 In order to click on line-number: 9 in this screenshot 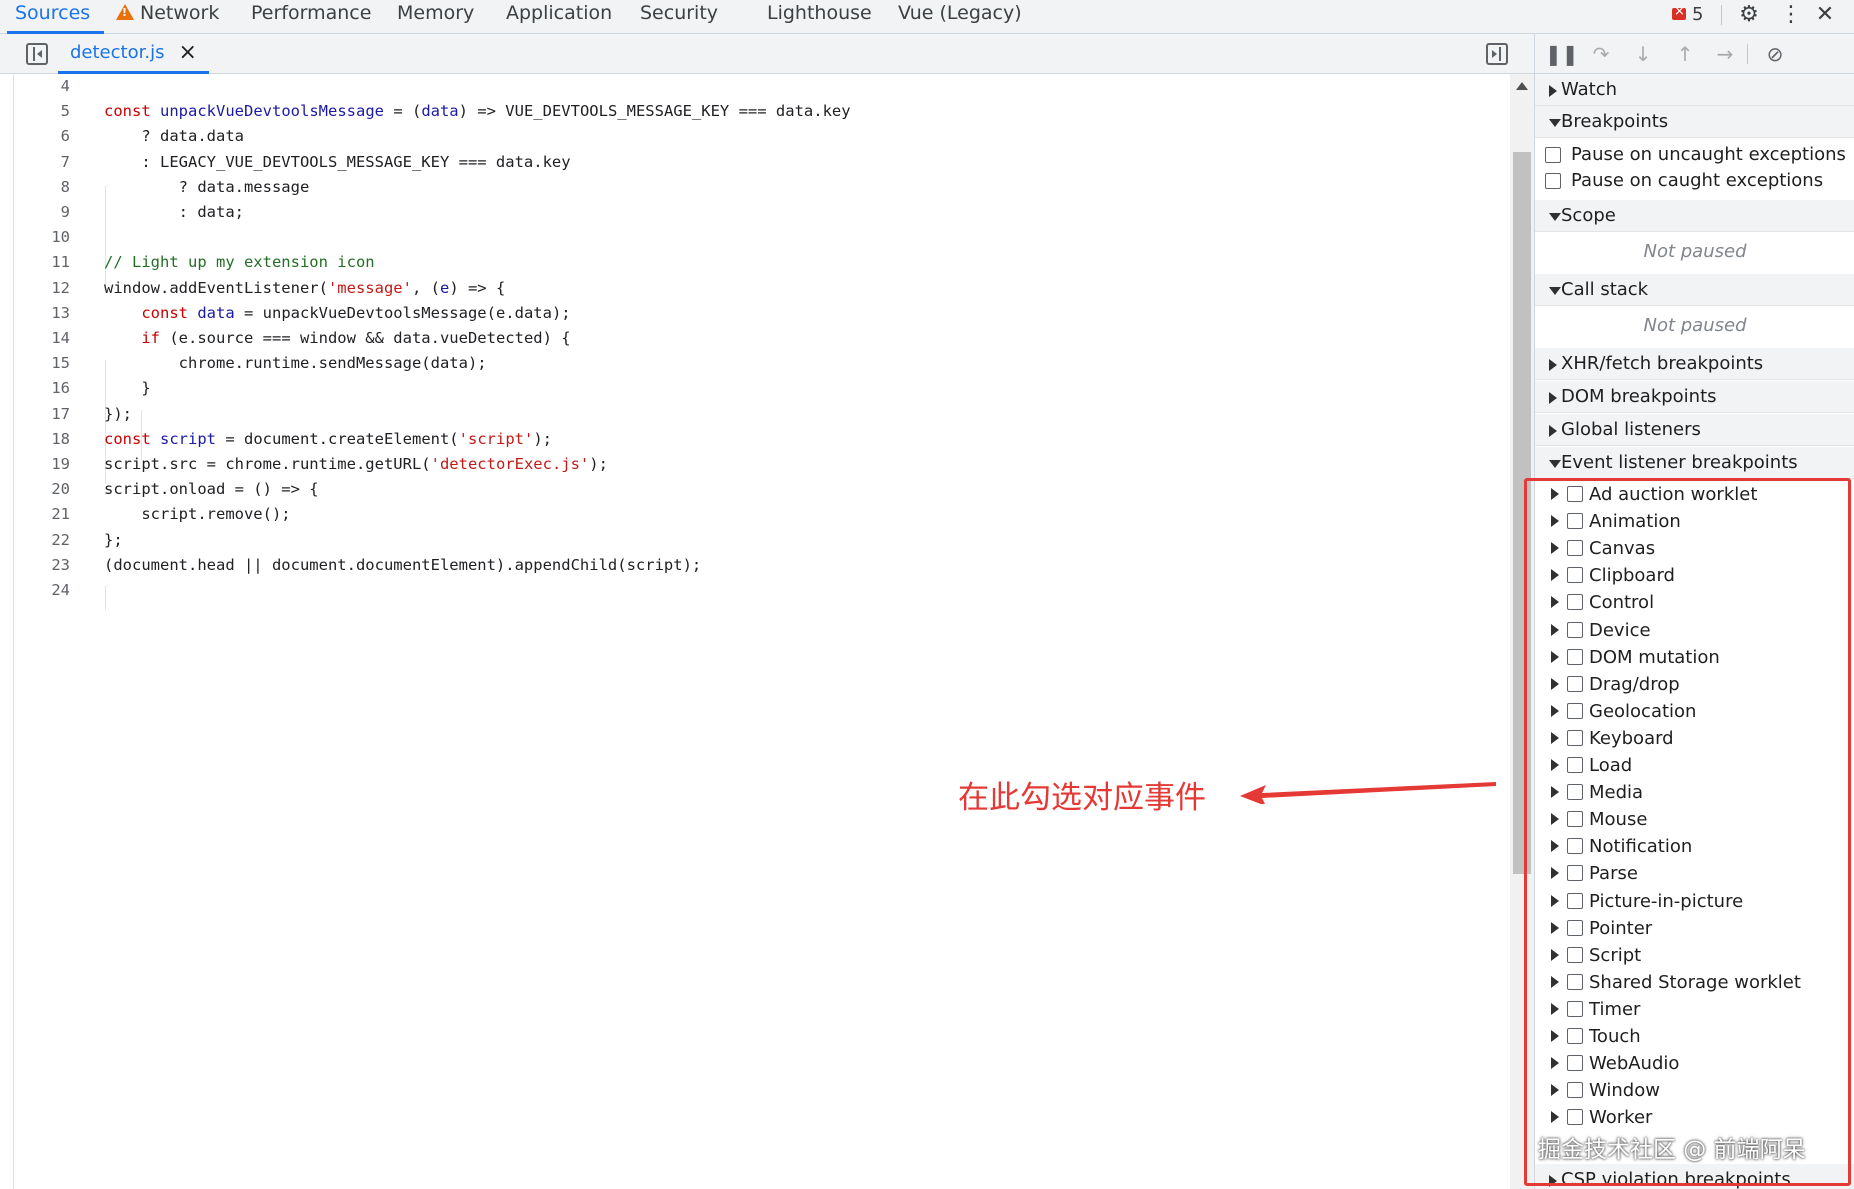, I will do `click(35, 212)`.